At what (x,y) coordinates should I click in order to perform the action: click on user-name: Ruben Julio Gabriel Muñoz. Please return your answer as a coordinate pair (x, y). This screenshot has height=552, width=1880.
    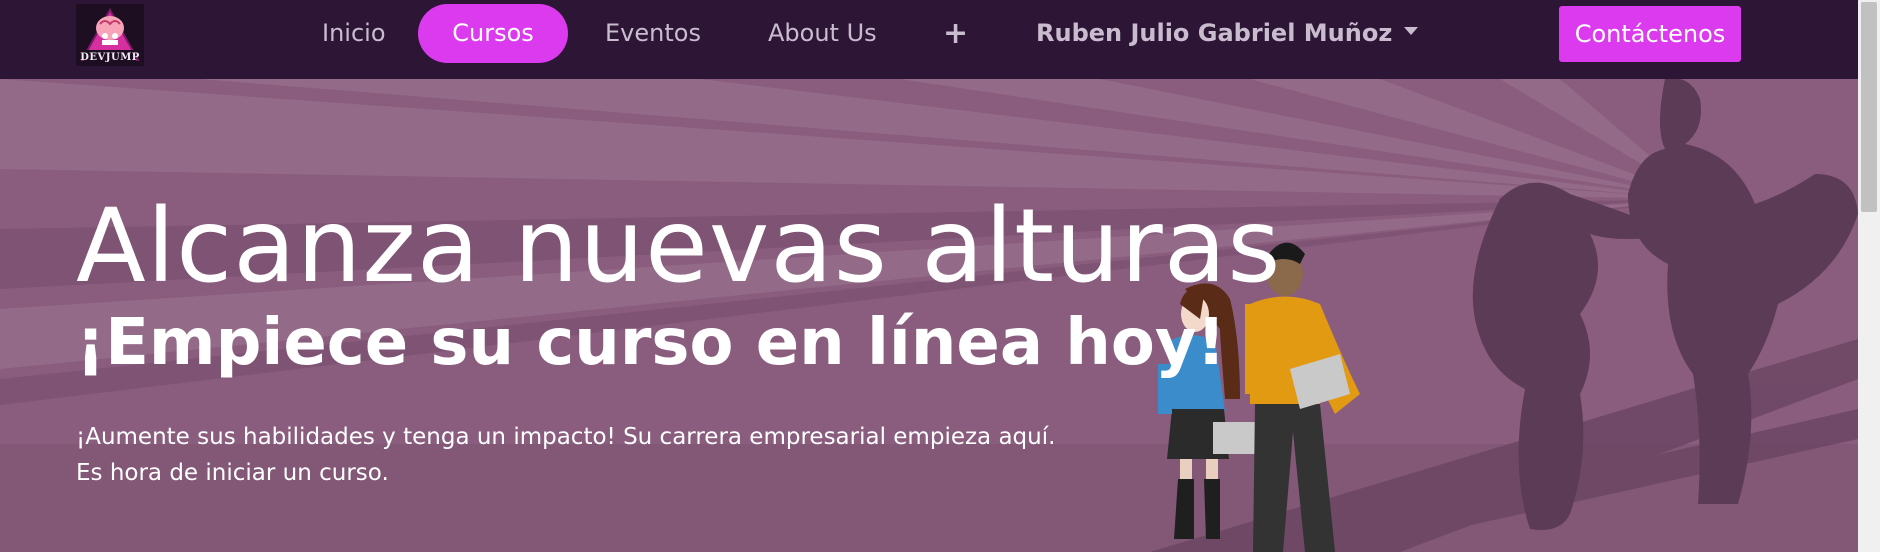
    Looking at the image, I should click on (1214, 33).